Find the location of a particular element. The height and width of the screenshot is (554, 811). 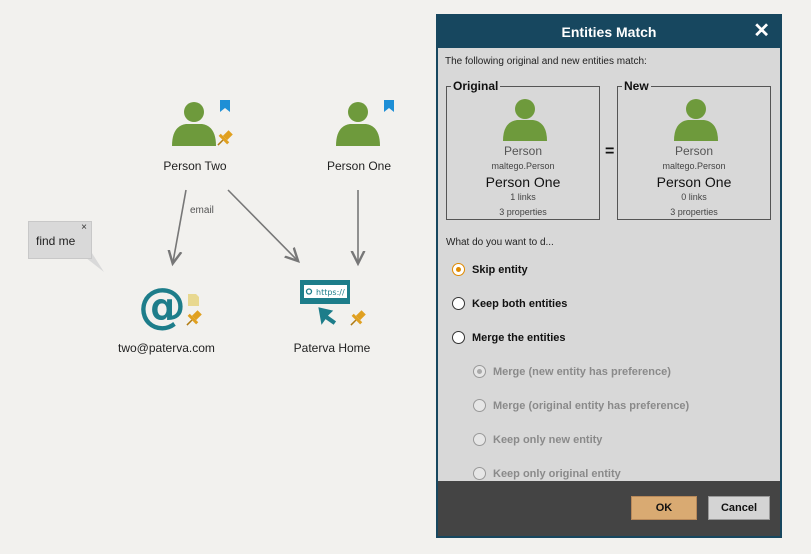

suboption-merge-new-preference: Merge (new entity has preference) is located at coordinates (572, 371).